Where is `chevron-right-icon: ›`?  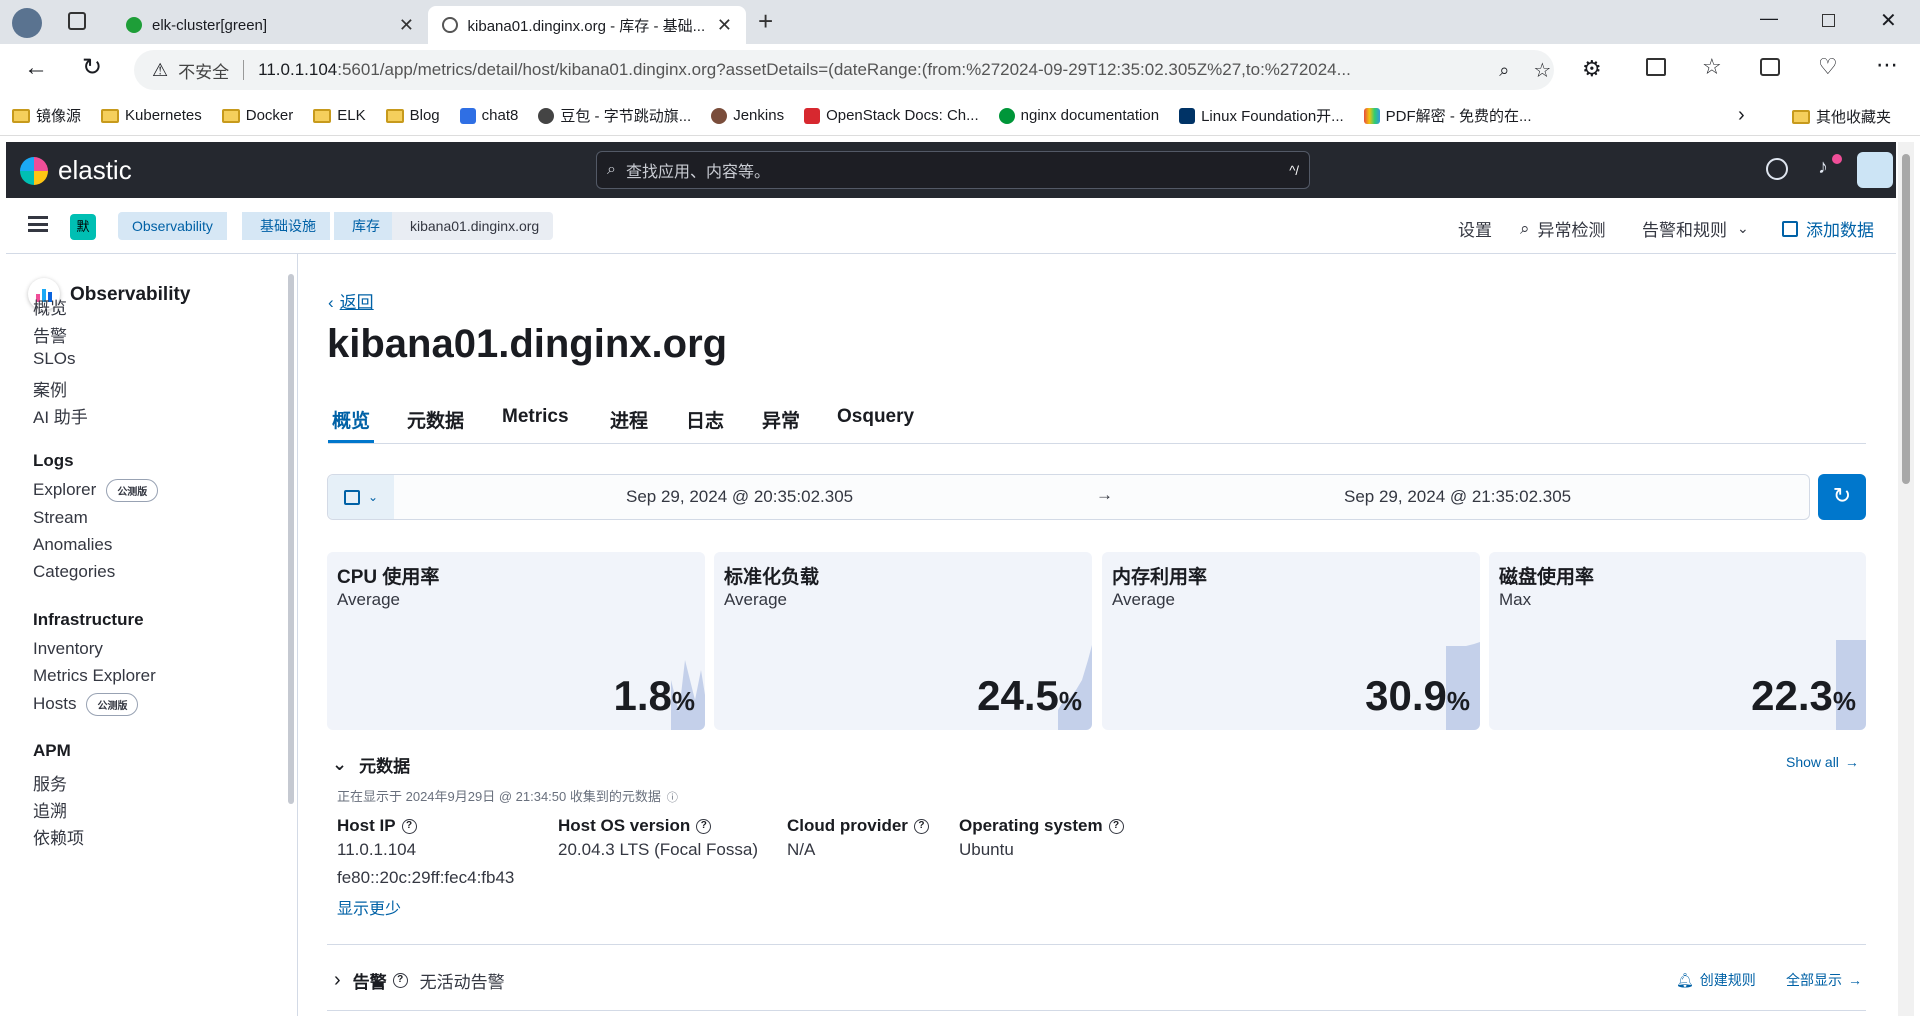
chevron-right-icon: › is located at coordinates (1741, 115).